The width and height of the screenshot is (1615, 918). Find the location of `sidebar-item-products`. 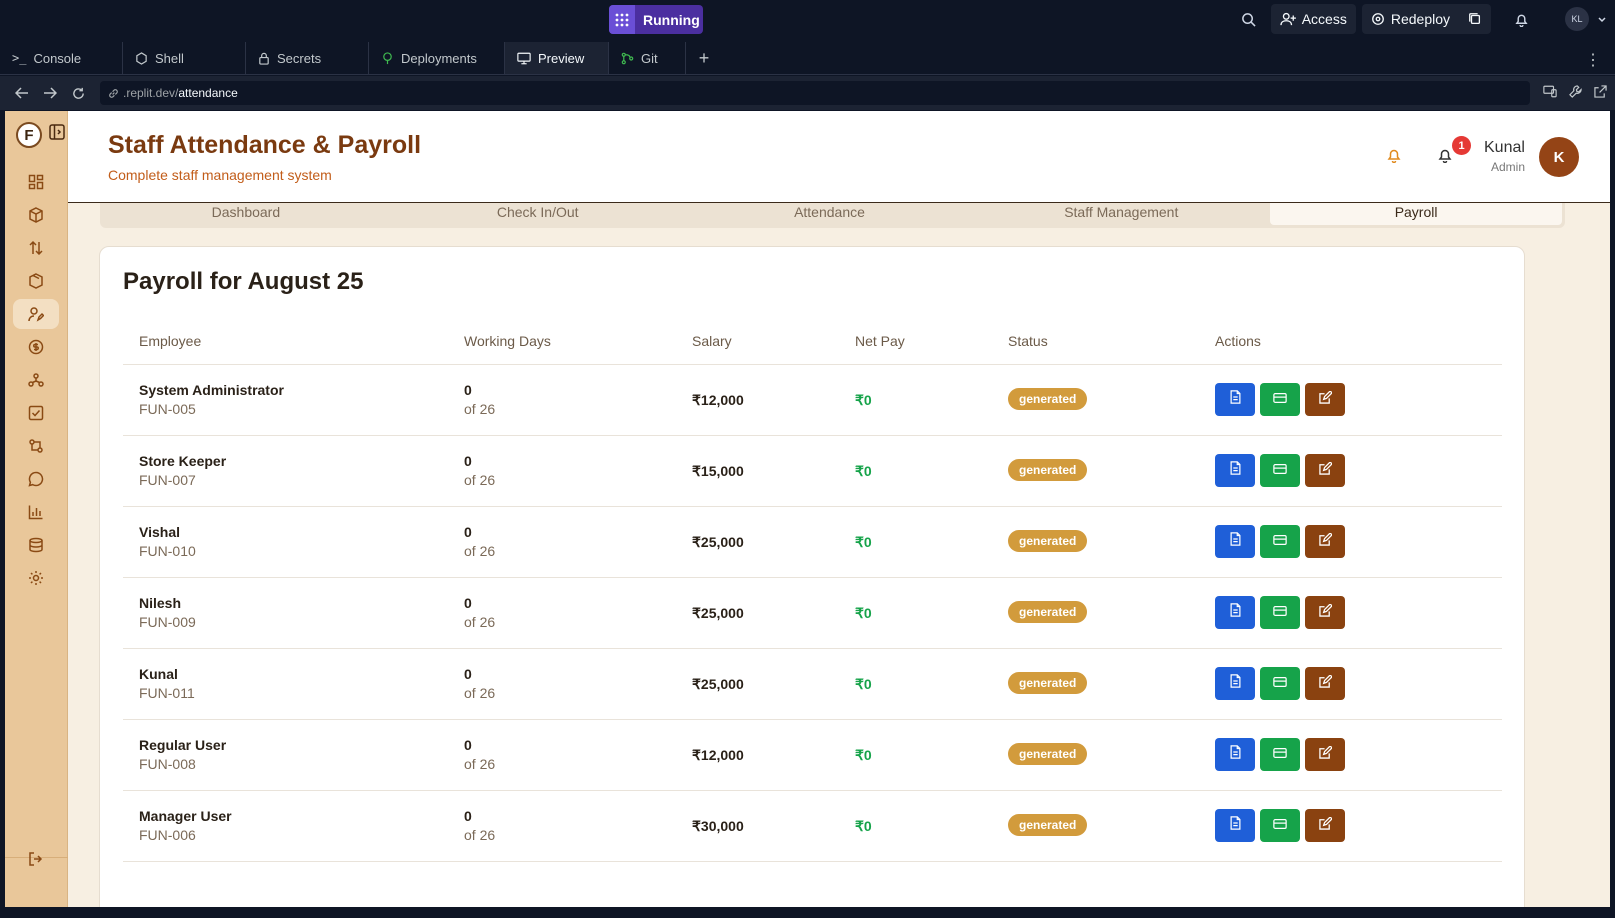

sidebar-item-products is located at coordinates (36, 215).